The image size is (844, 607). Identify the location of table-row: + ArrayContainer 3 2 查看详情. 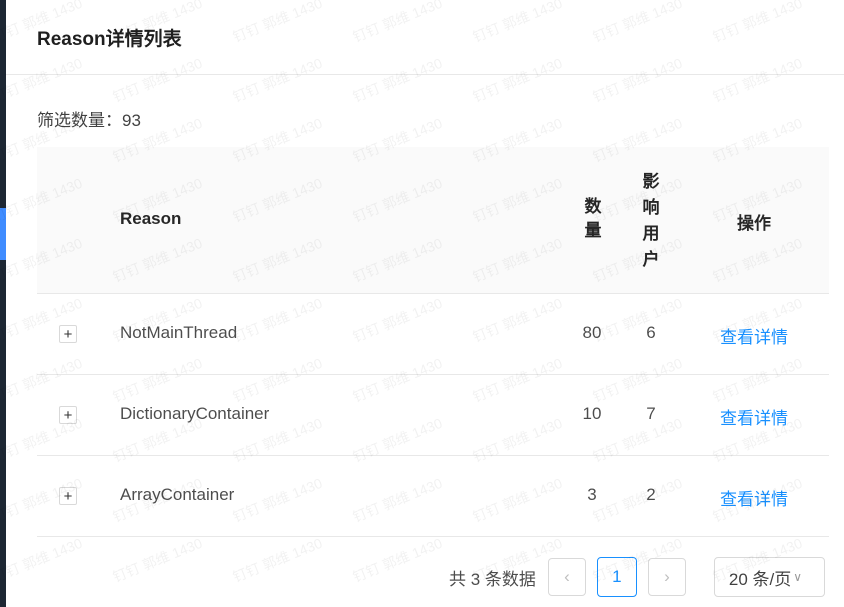
(433, 496).